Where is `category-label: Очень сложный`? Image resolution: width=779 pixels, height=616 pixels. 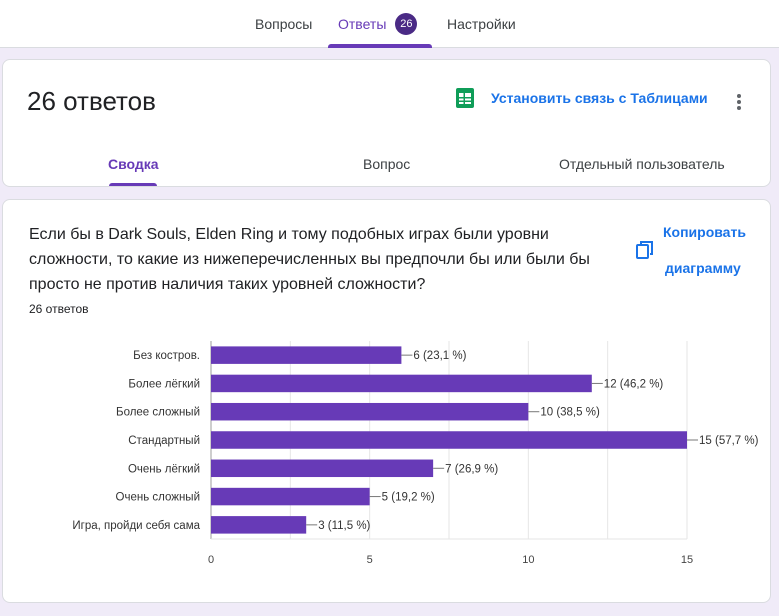
category-label: Очень сложный is located at coordinates (158, 498).